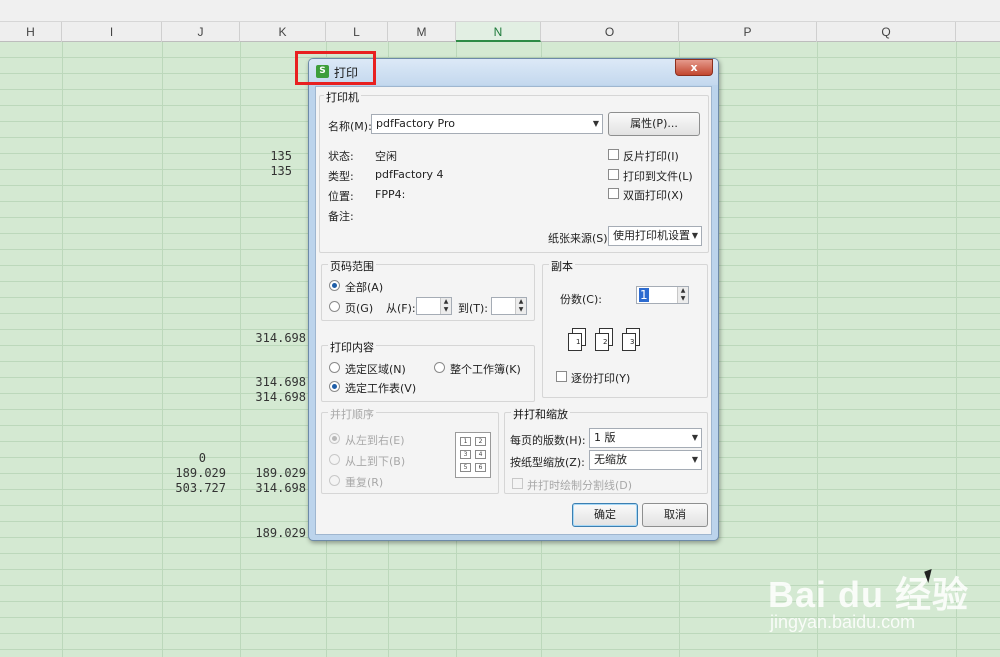 The height and width of the screenshot is (657, 1000). What do you see at coordinates (548, 440) in the screenshot?
I see `pages-per-sheet-label: 每页的版数(H):` at bounding box center [548, 440].